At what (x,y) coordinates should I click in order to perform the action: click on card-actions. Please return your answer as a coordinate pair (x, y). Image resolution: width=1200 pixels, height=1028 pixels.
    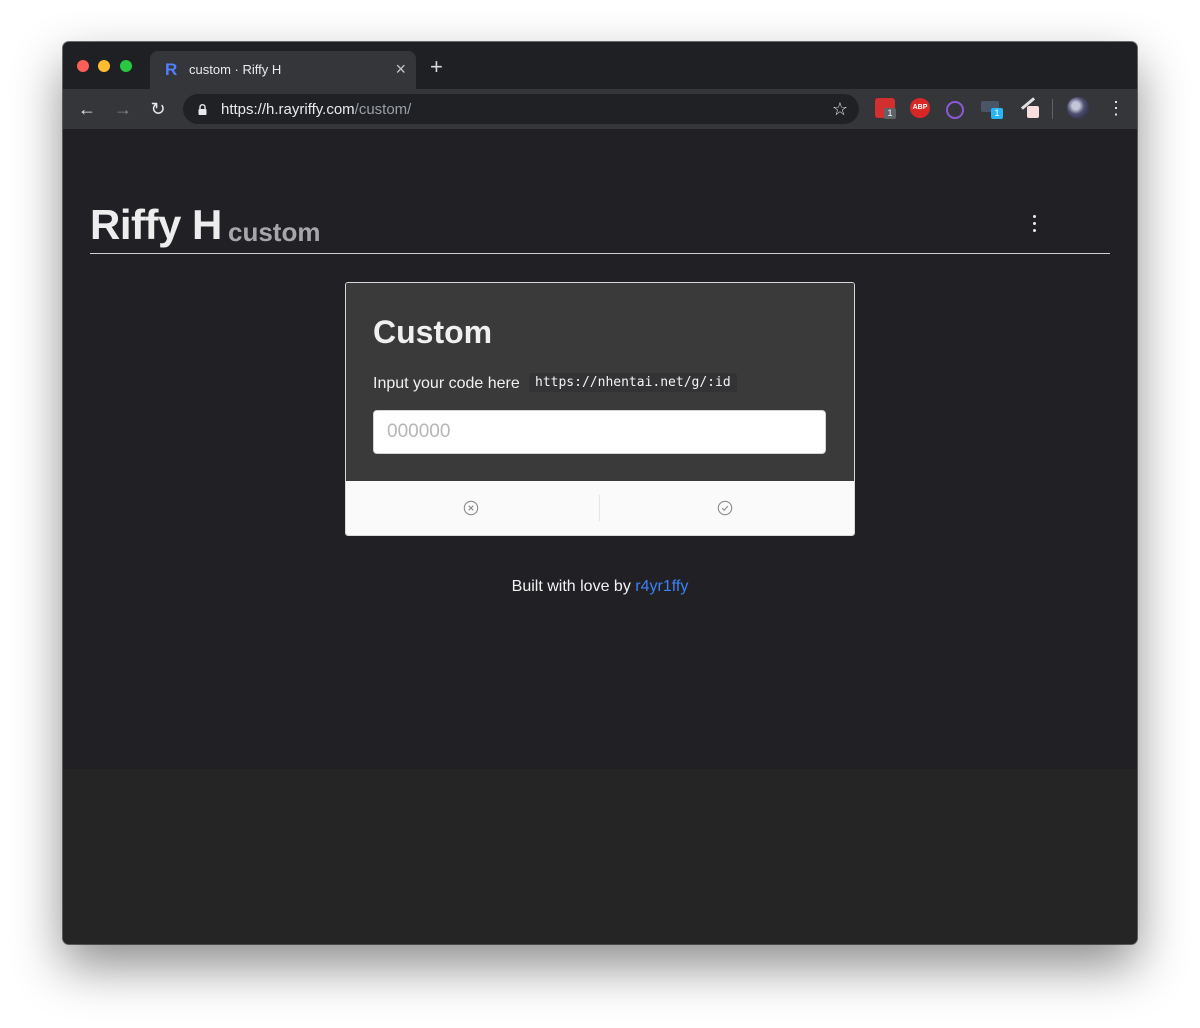
    Looking at the image, I should click on (600, 508).